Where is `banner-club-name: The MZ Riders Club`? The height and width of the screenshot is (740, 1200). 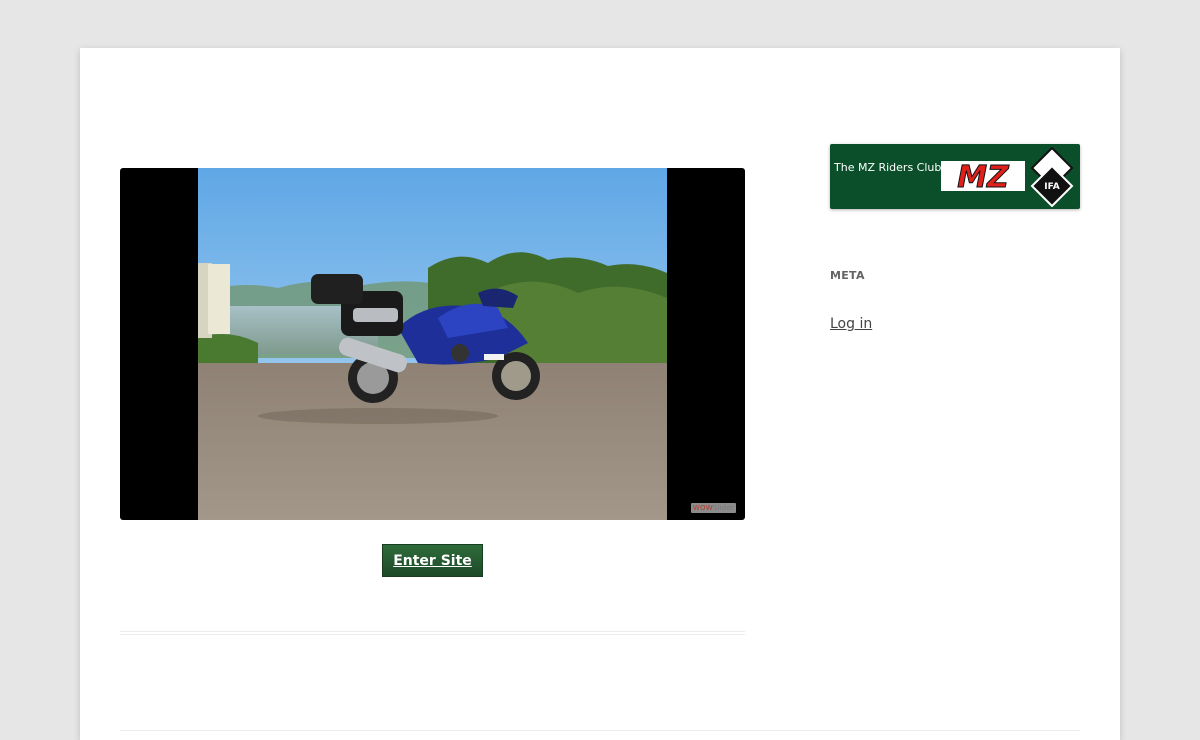 banner-club-name: The MZ Riders Club is located at coordinates (888, 167).